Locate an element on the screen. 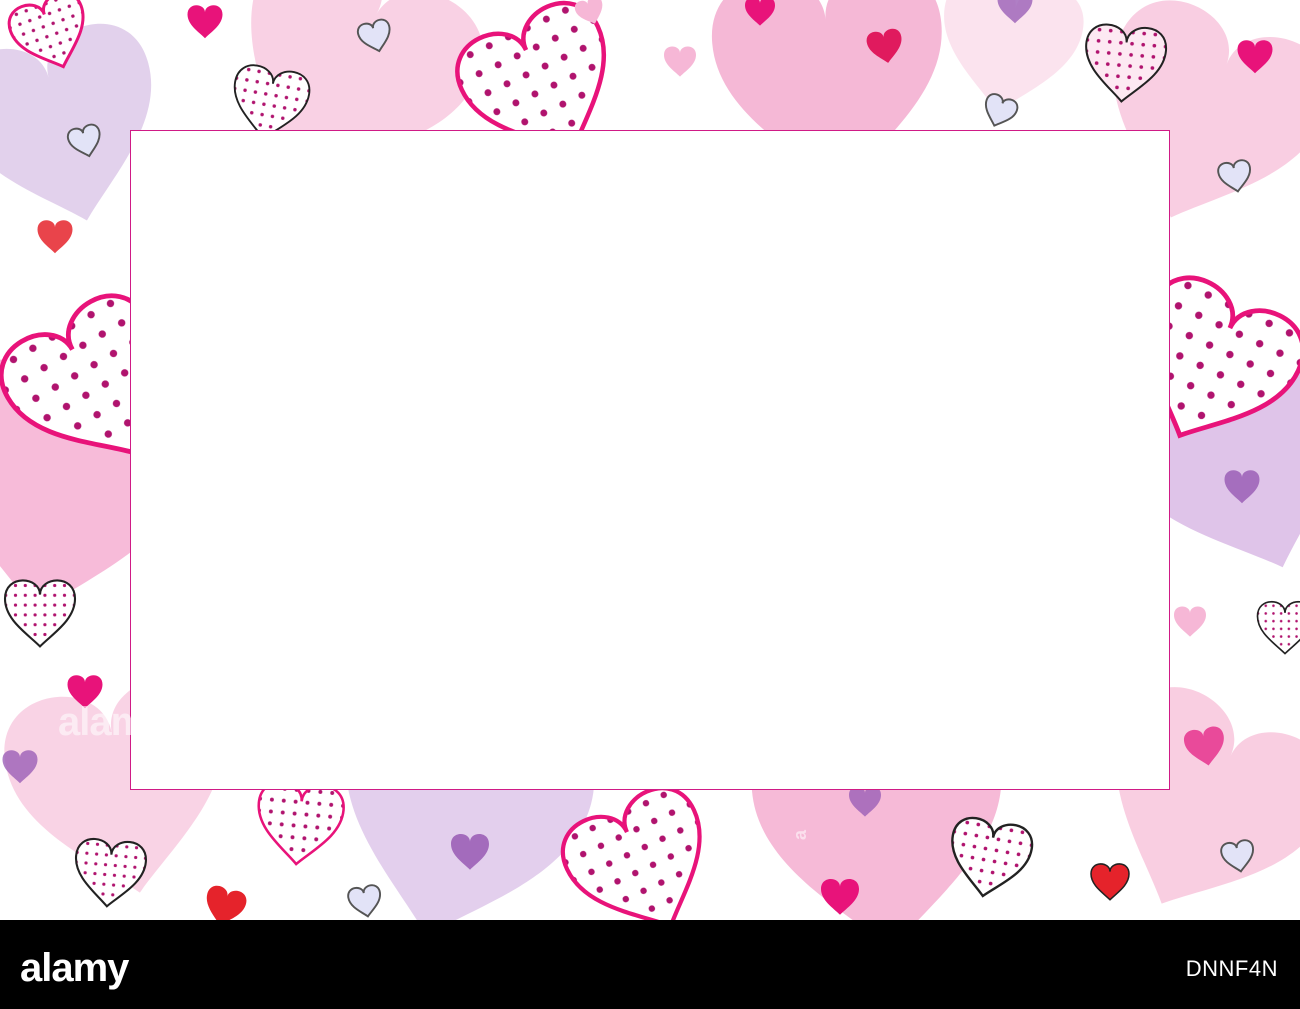 The height and width of the screenshot is (1009, 1300). watermark-a-right: a is located at coordinates (1242, 710).